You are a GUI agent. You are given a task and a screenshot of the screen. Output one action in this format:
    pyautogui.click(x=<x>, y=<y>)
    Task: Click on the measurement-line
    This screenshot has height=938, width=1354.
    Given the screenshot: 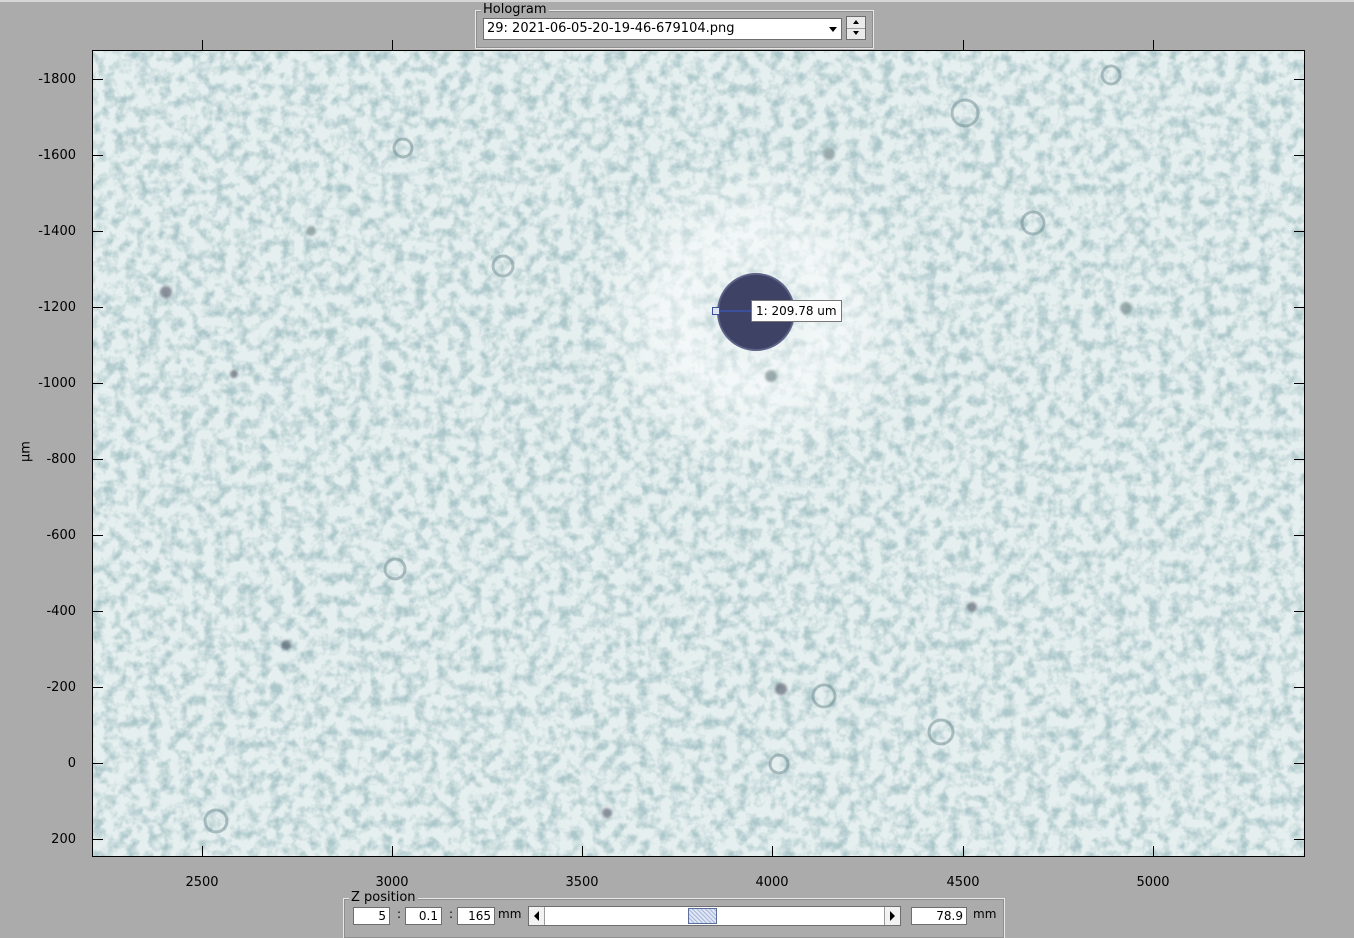 What is the action you would take?
    pyautogui.click(x=734, y=311)
    